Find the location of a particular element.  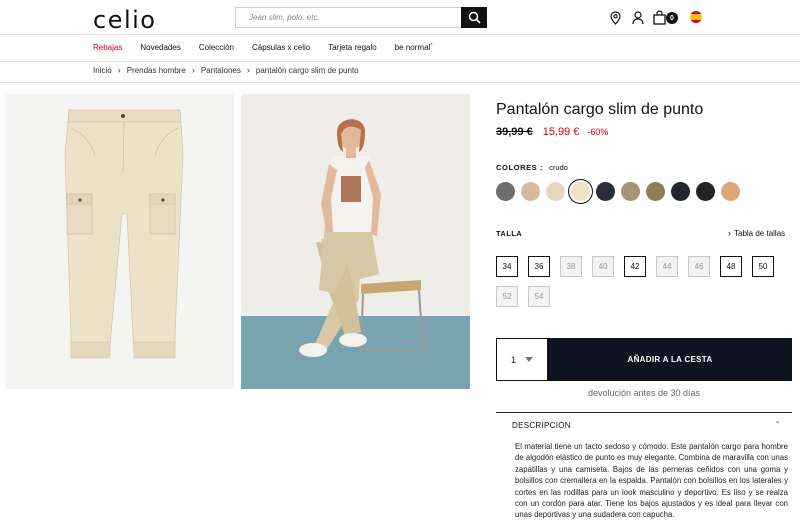

discount-badge: -60% is located at coordinates (598, 132).